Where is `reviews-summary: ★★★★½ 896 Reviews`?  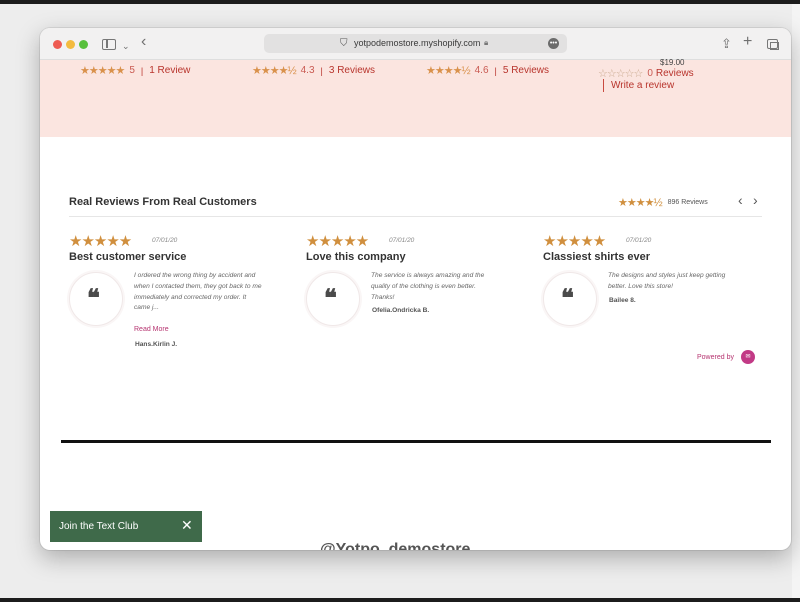 reviews-summary: ★★★★½ 896 Reviews is located at coordinates (663, 202).